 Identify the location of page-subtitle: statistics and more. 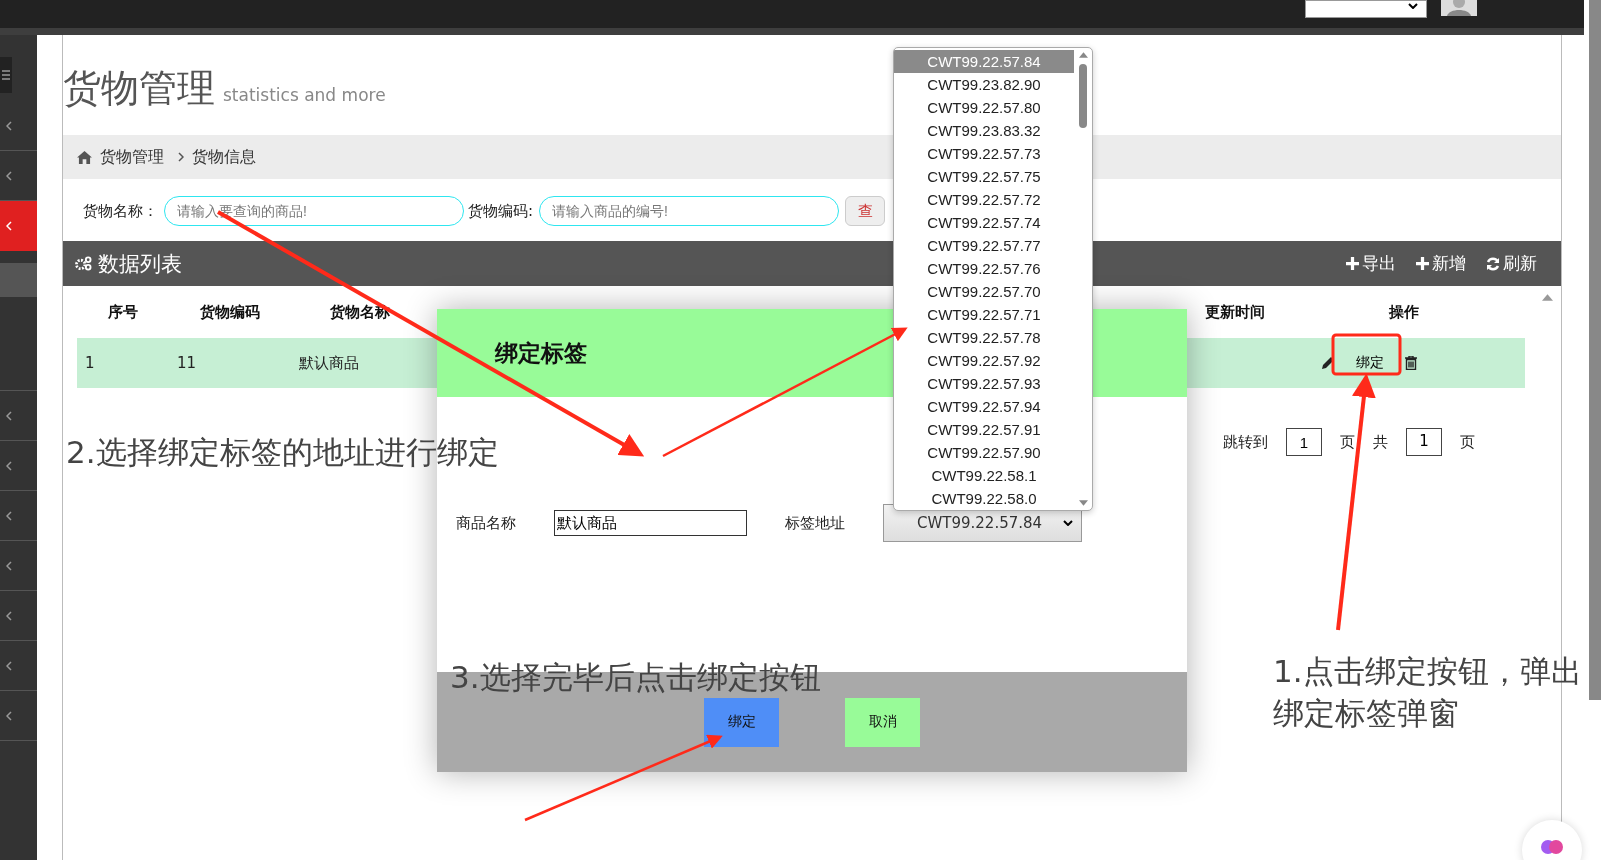
(304, 95).